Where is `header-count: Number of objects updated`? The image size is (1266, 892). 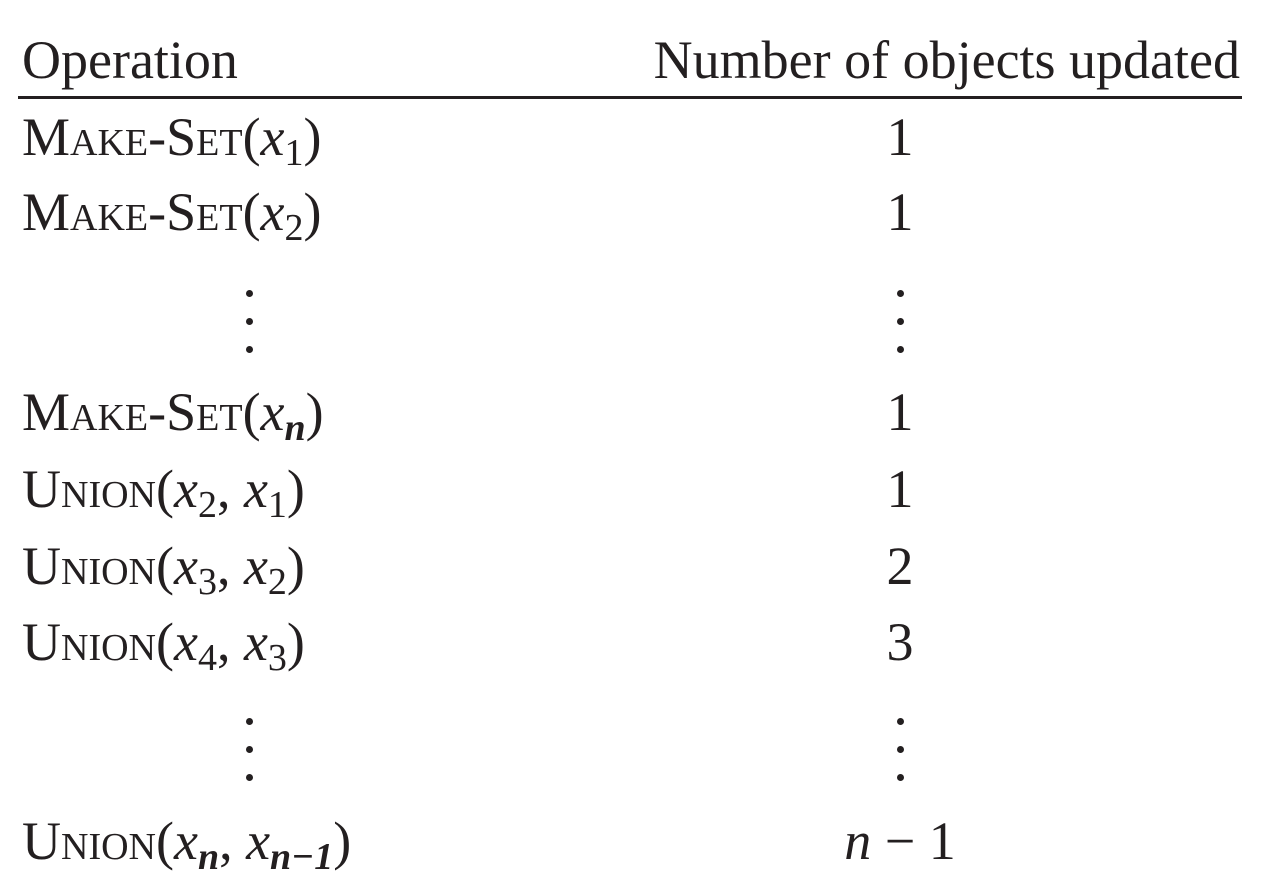 header-count: Number of objects updated is located at coordinates (946, 60).